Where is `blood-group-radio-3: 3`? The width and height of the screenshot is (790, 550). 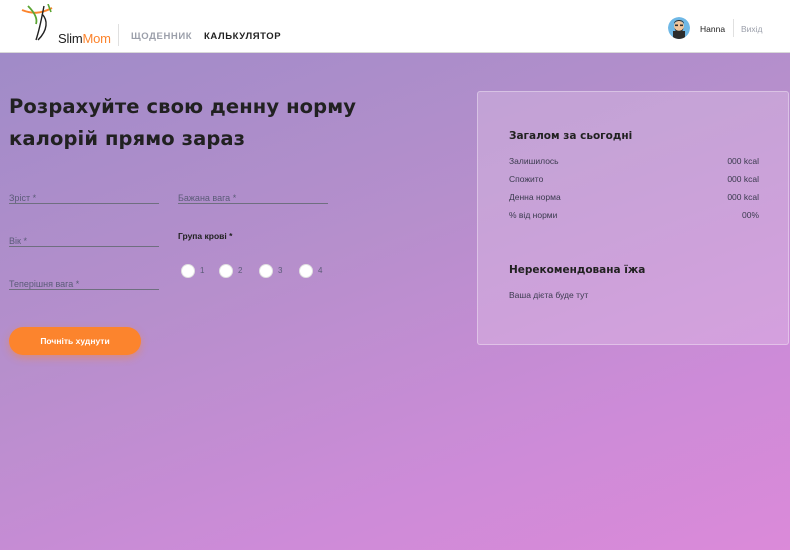
blood-group-radio-3: 3 is located at coordinates (279, 272).